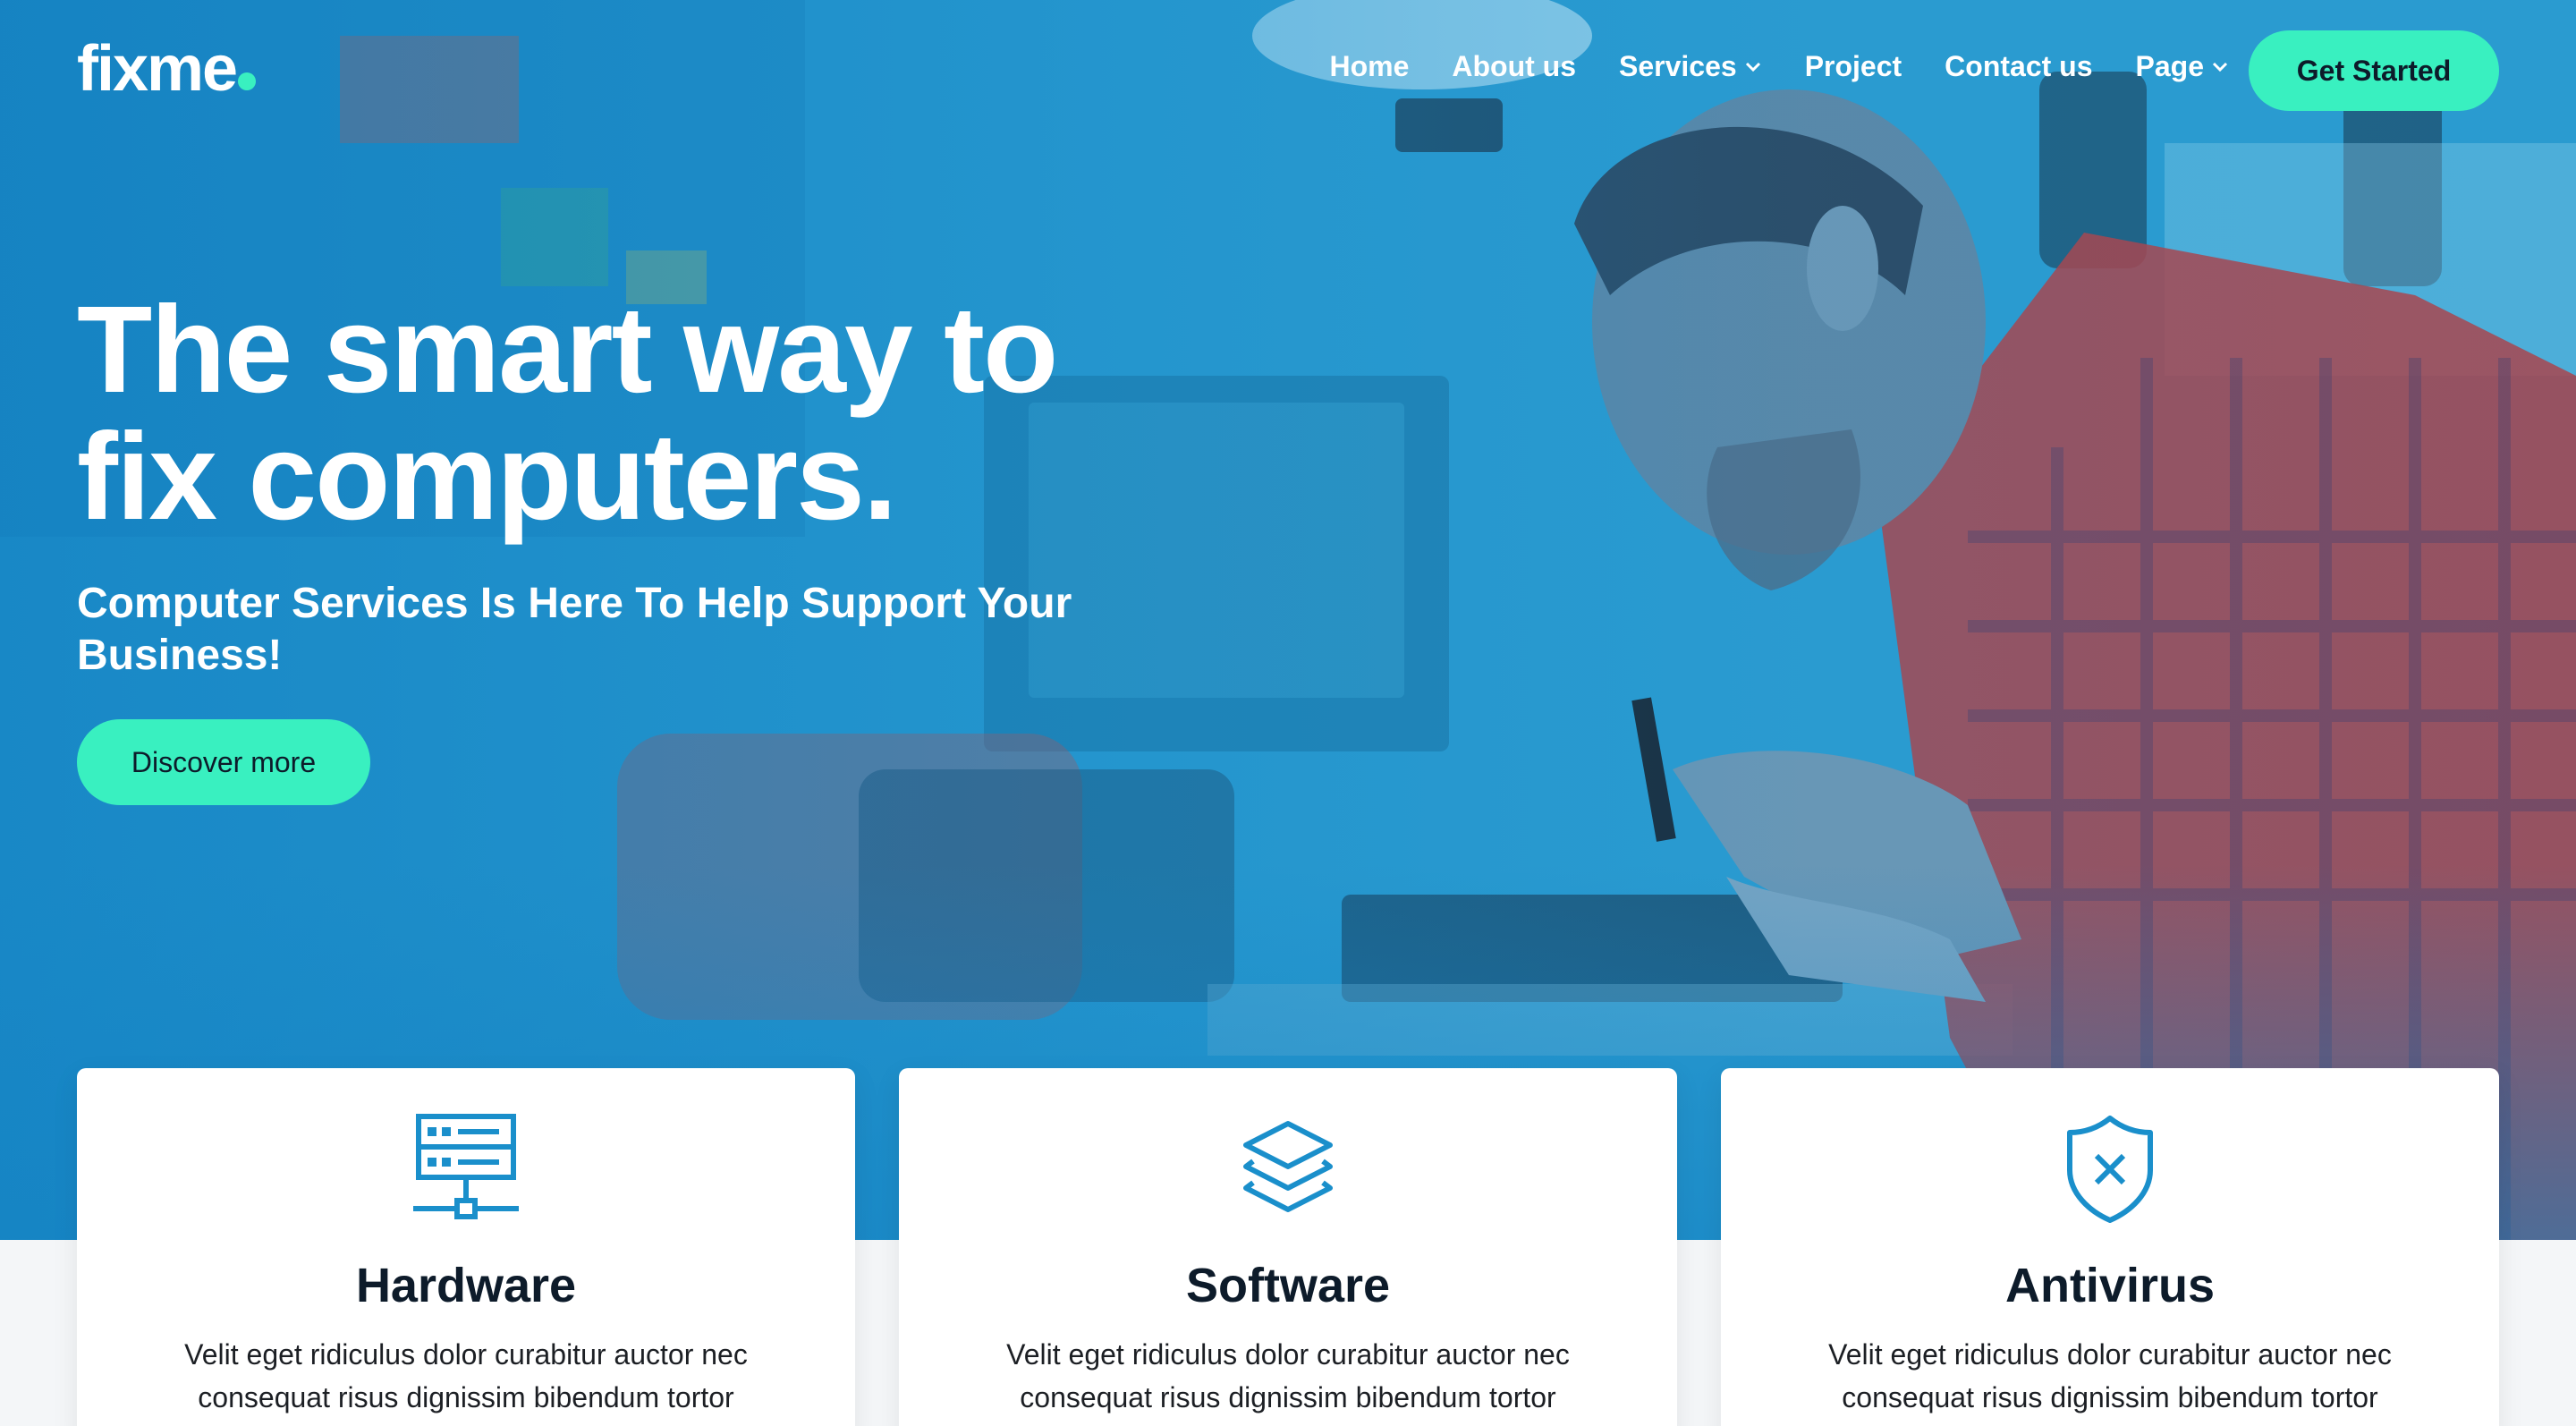 This screenshot has width=2576, height=1426. I want to click on nav-page: Page, so click(2182, 66).